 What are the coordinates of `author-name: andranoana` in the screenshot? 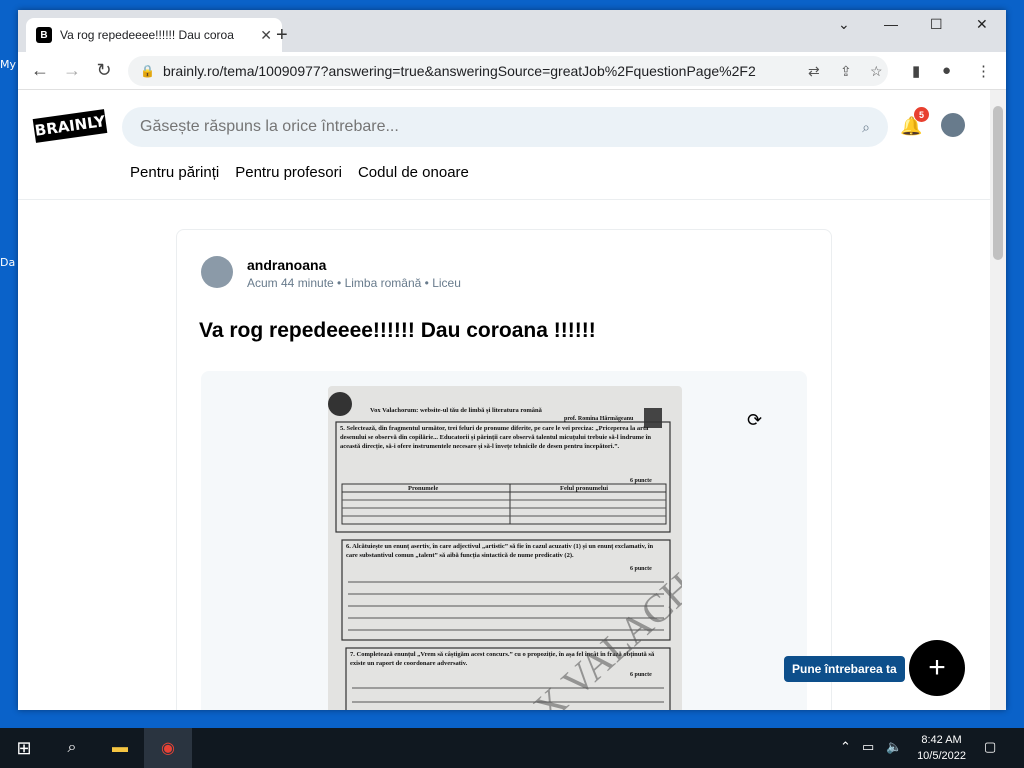 It's located at (286, 265).